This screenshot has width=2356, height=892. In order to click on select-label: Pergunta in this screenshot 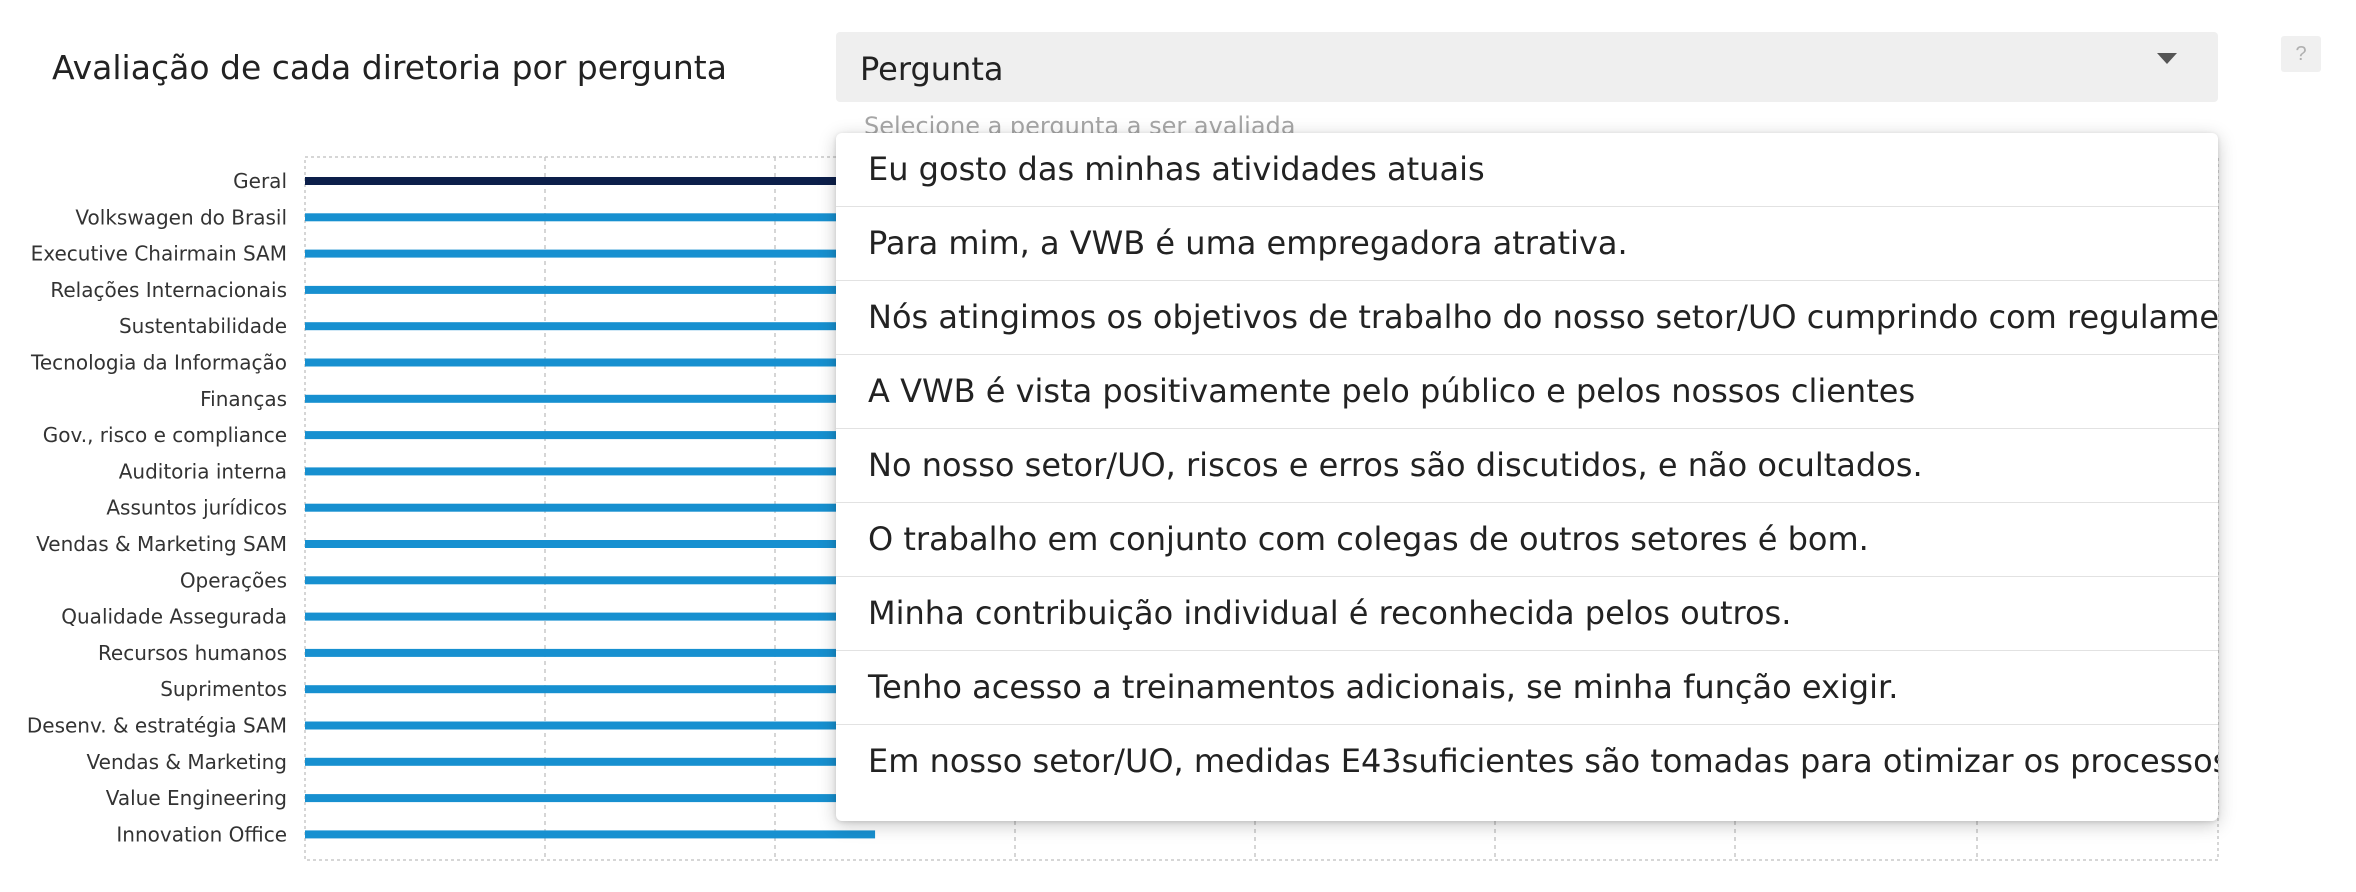, I will do `click(932, 69)`.